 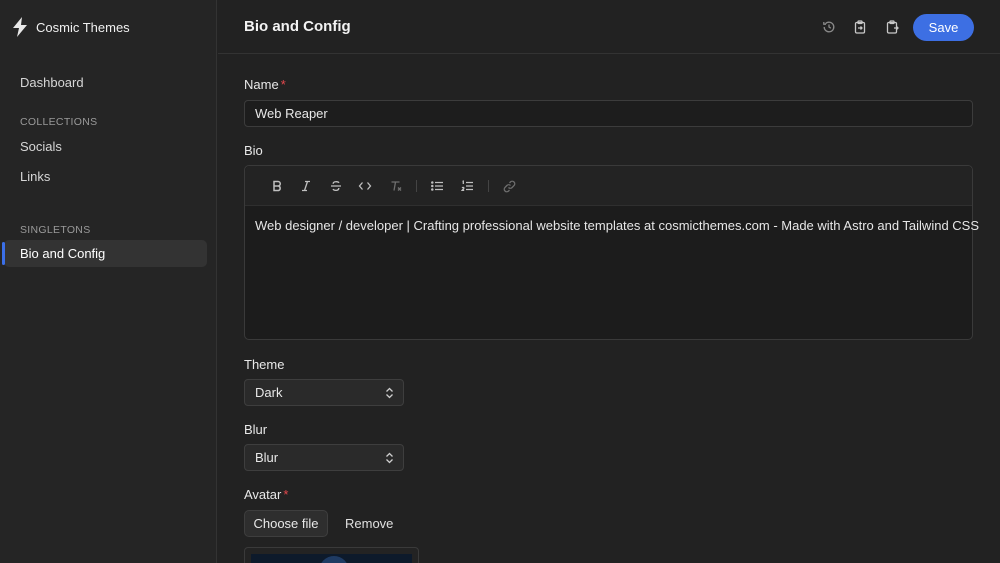 What do you see at coordinates (609, 27) in the screenshot?
I see `top-bar: Bio and Config Save` at bounding box center [609, 27].